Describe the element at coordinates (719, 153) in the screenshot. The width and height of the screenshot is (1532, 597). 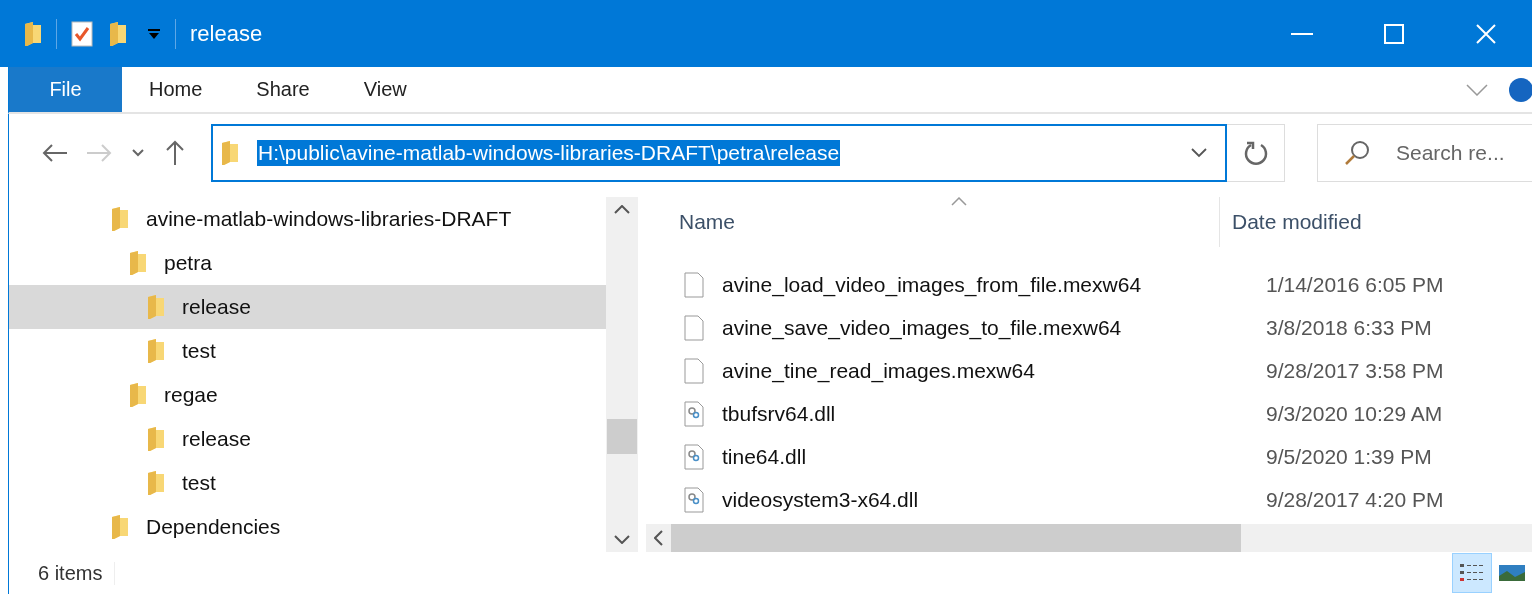
I see `address-field: H:\public\avine-matlab-windows-libraries-DRAFT\petra\release` at that location.